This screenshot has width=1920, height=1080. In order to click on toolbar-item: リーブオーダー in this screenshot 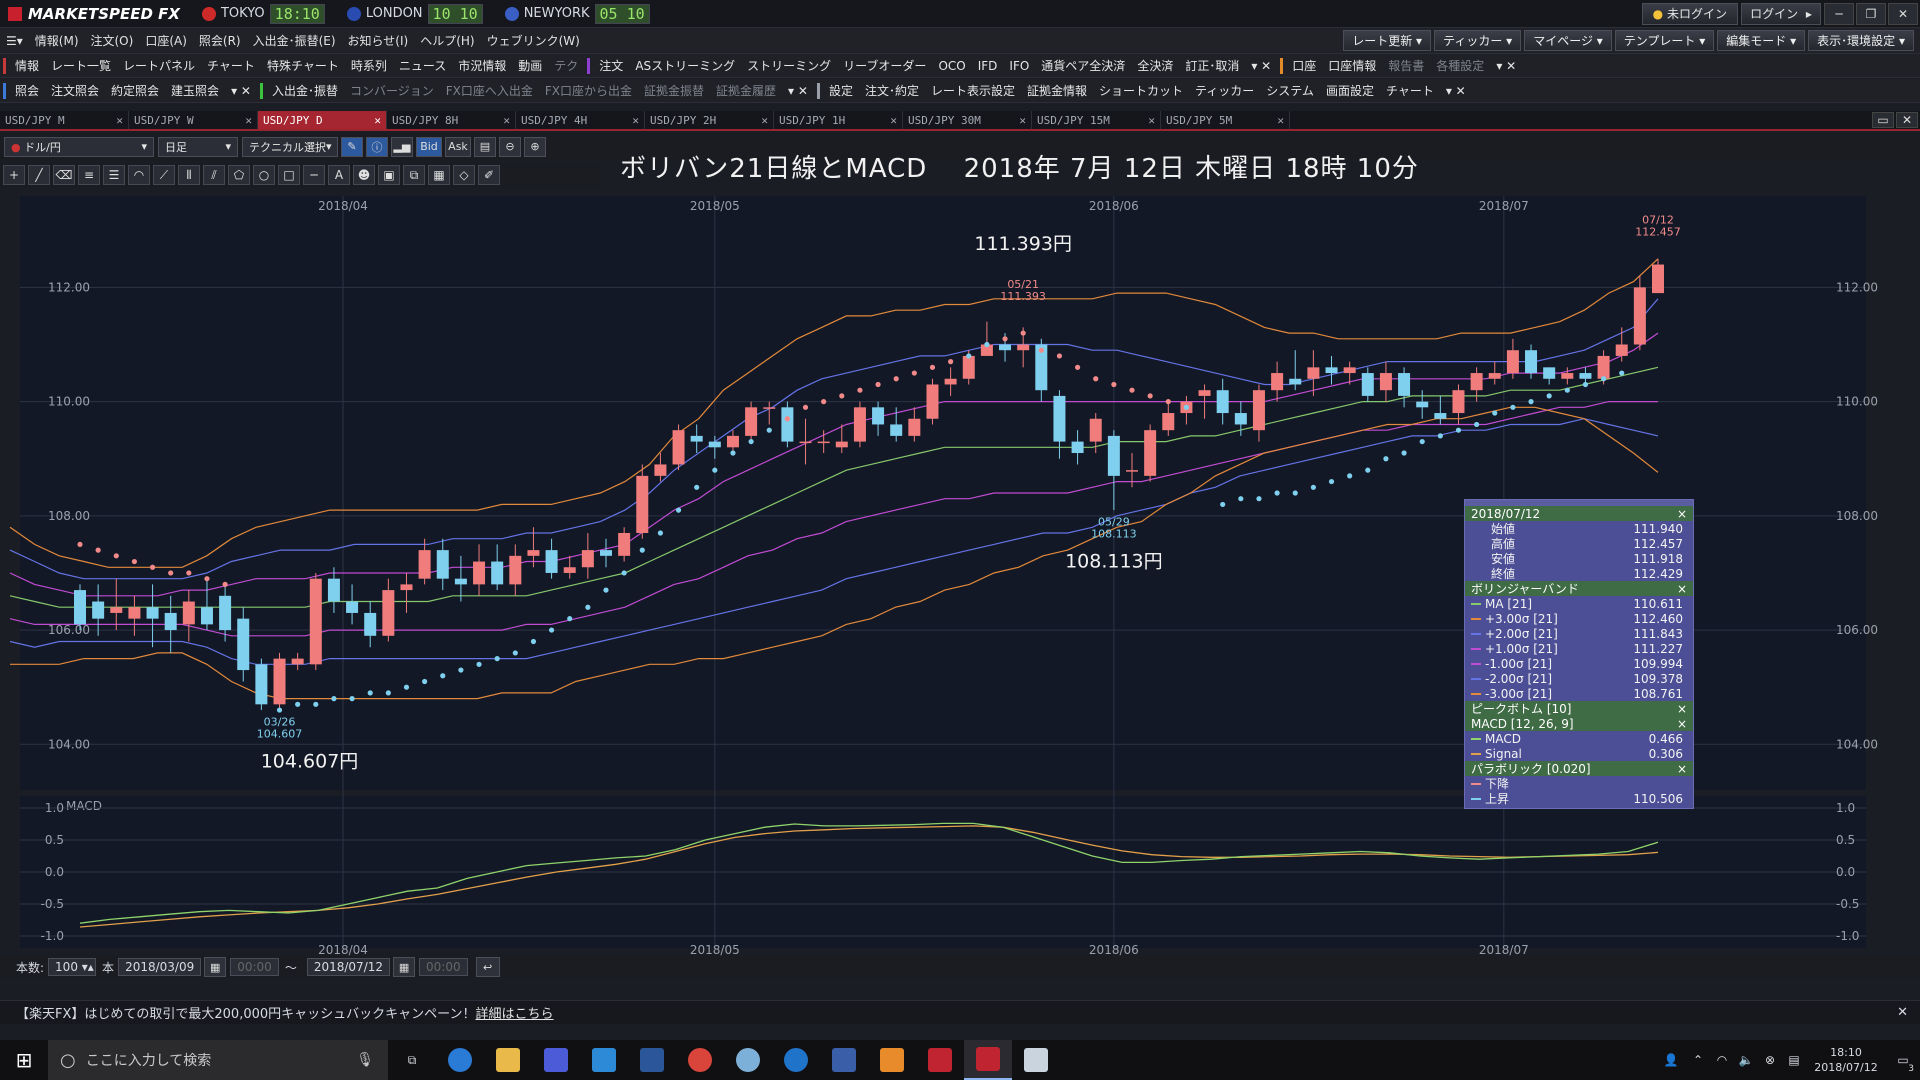, I will do `click(884, 65)`.